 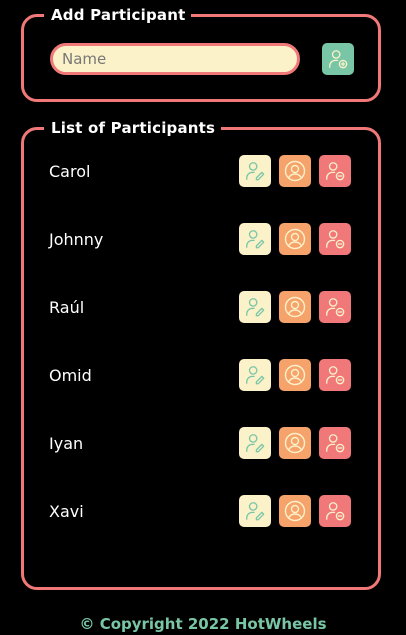 What do you see at coordinates (70, 171) in the screenshot?
I see `participant-name: Carol` at bounding box center [70, 171].